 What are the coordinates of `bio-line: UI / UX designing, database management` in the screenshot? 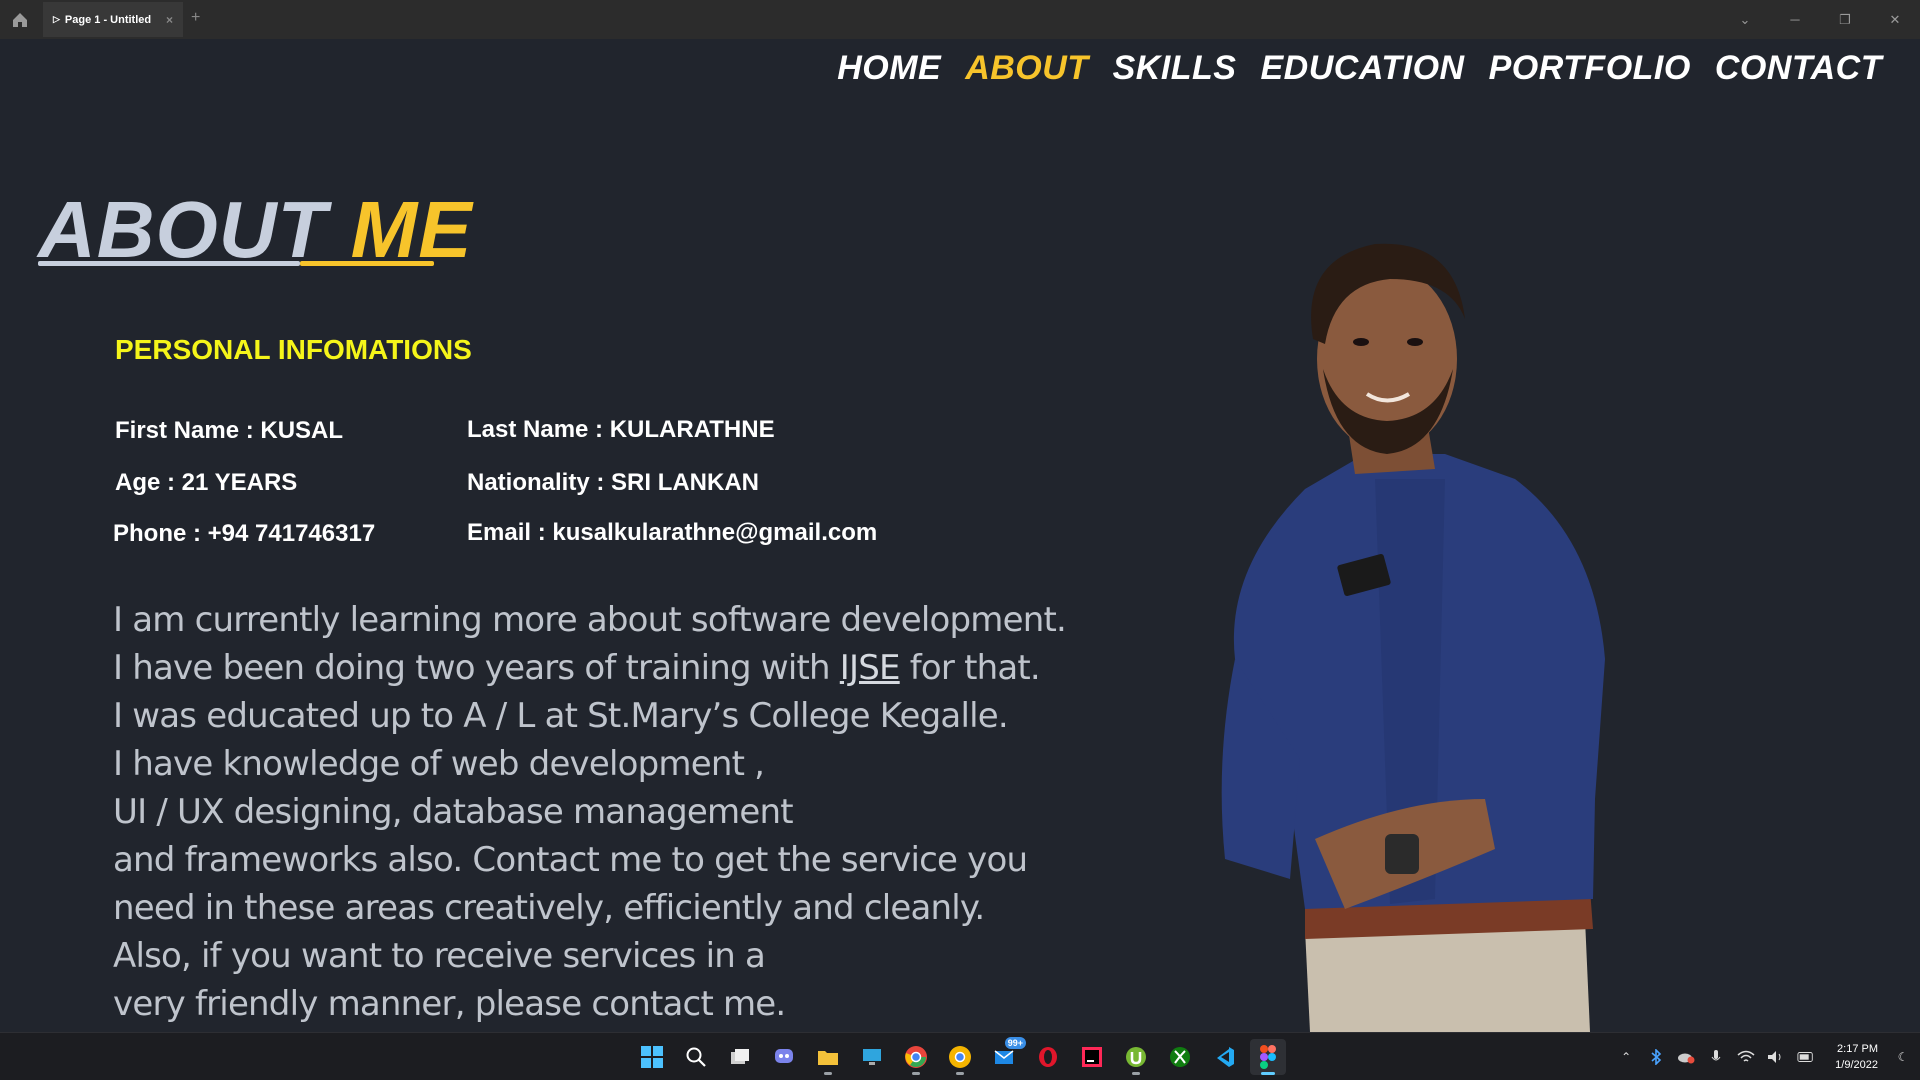 It's located at (453, 812).